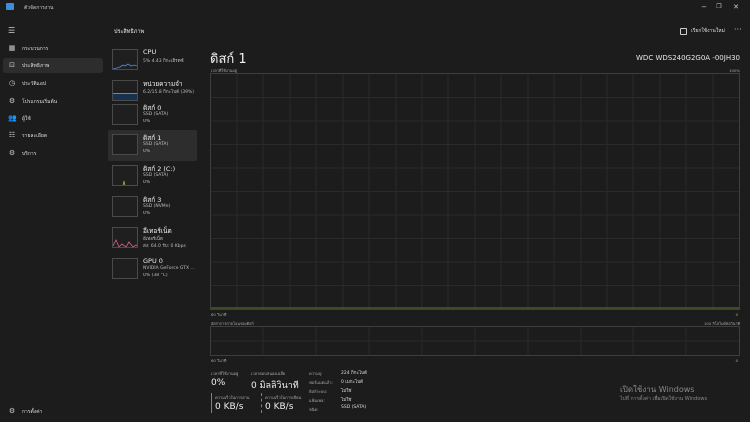  I want to click on type-key: ชนิด:, so click(314, 409).